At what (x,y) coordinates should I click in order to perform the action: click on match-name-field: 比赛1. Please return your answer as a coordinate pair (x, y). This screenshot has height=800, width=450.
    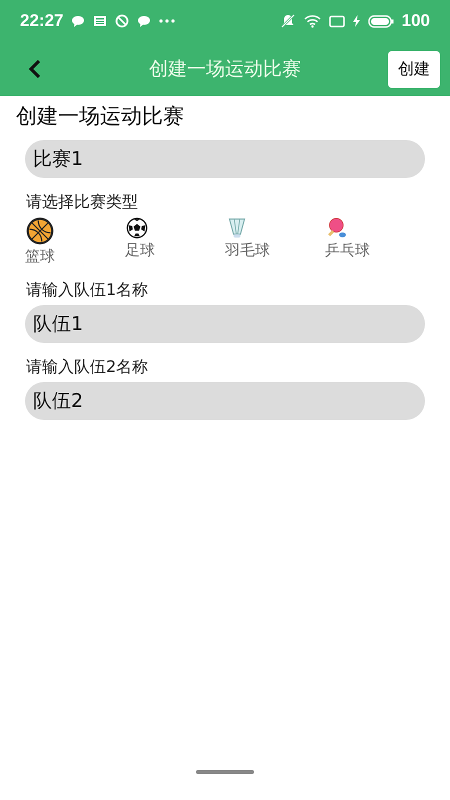
    Looking at the image, I should click on (225, 159).